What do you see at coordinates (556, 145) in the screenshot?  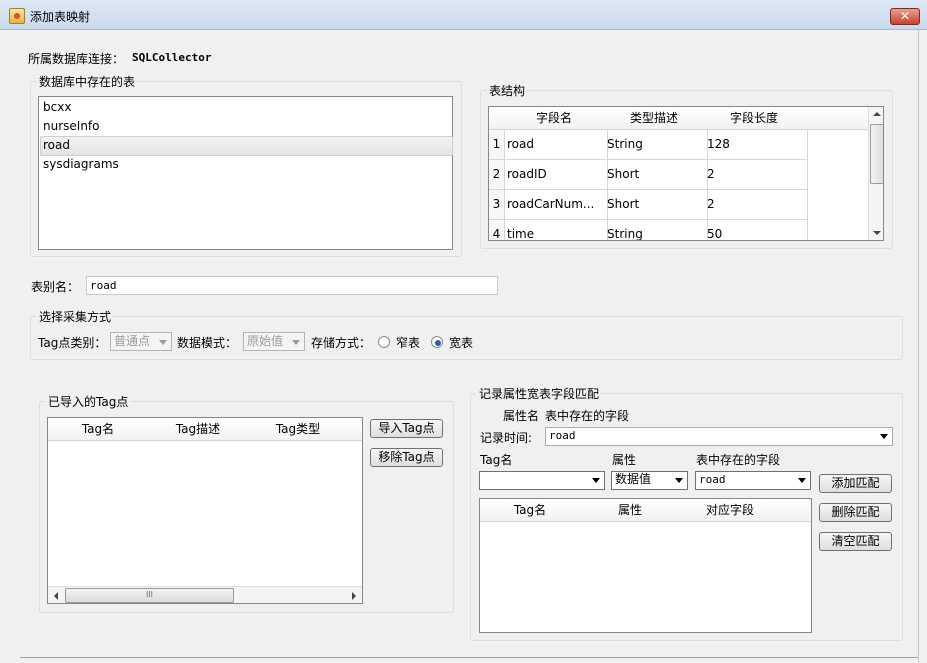 I see `cell-field-name: road` at bounding box center [556, 145].